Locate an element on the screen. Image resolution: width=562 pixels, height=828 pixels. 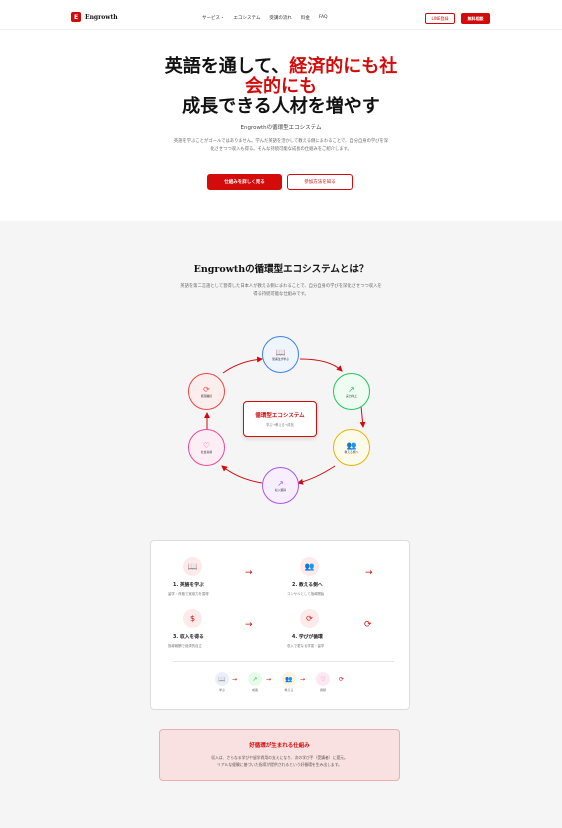
step-4-title: 4. 学びが循環 is located at coordinates (307, 637).